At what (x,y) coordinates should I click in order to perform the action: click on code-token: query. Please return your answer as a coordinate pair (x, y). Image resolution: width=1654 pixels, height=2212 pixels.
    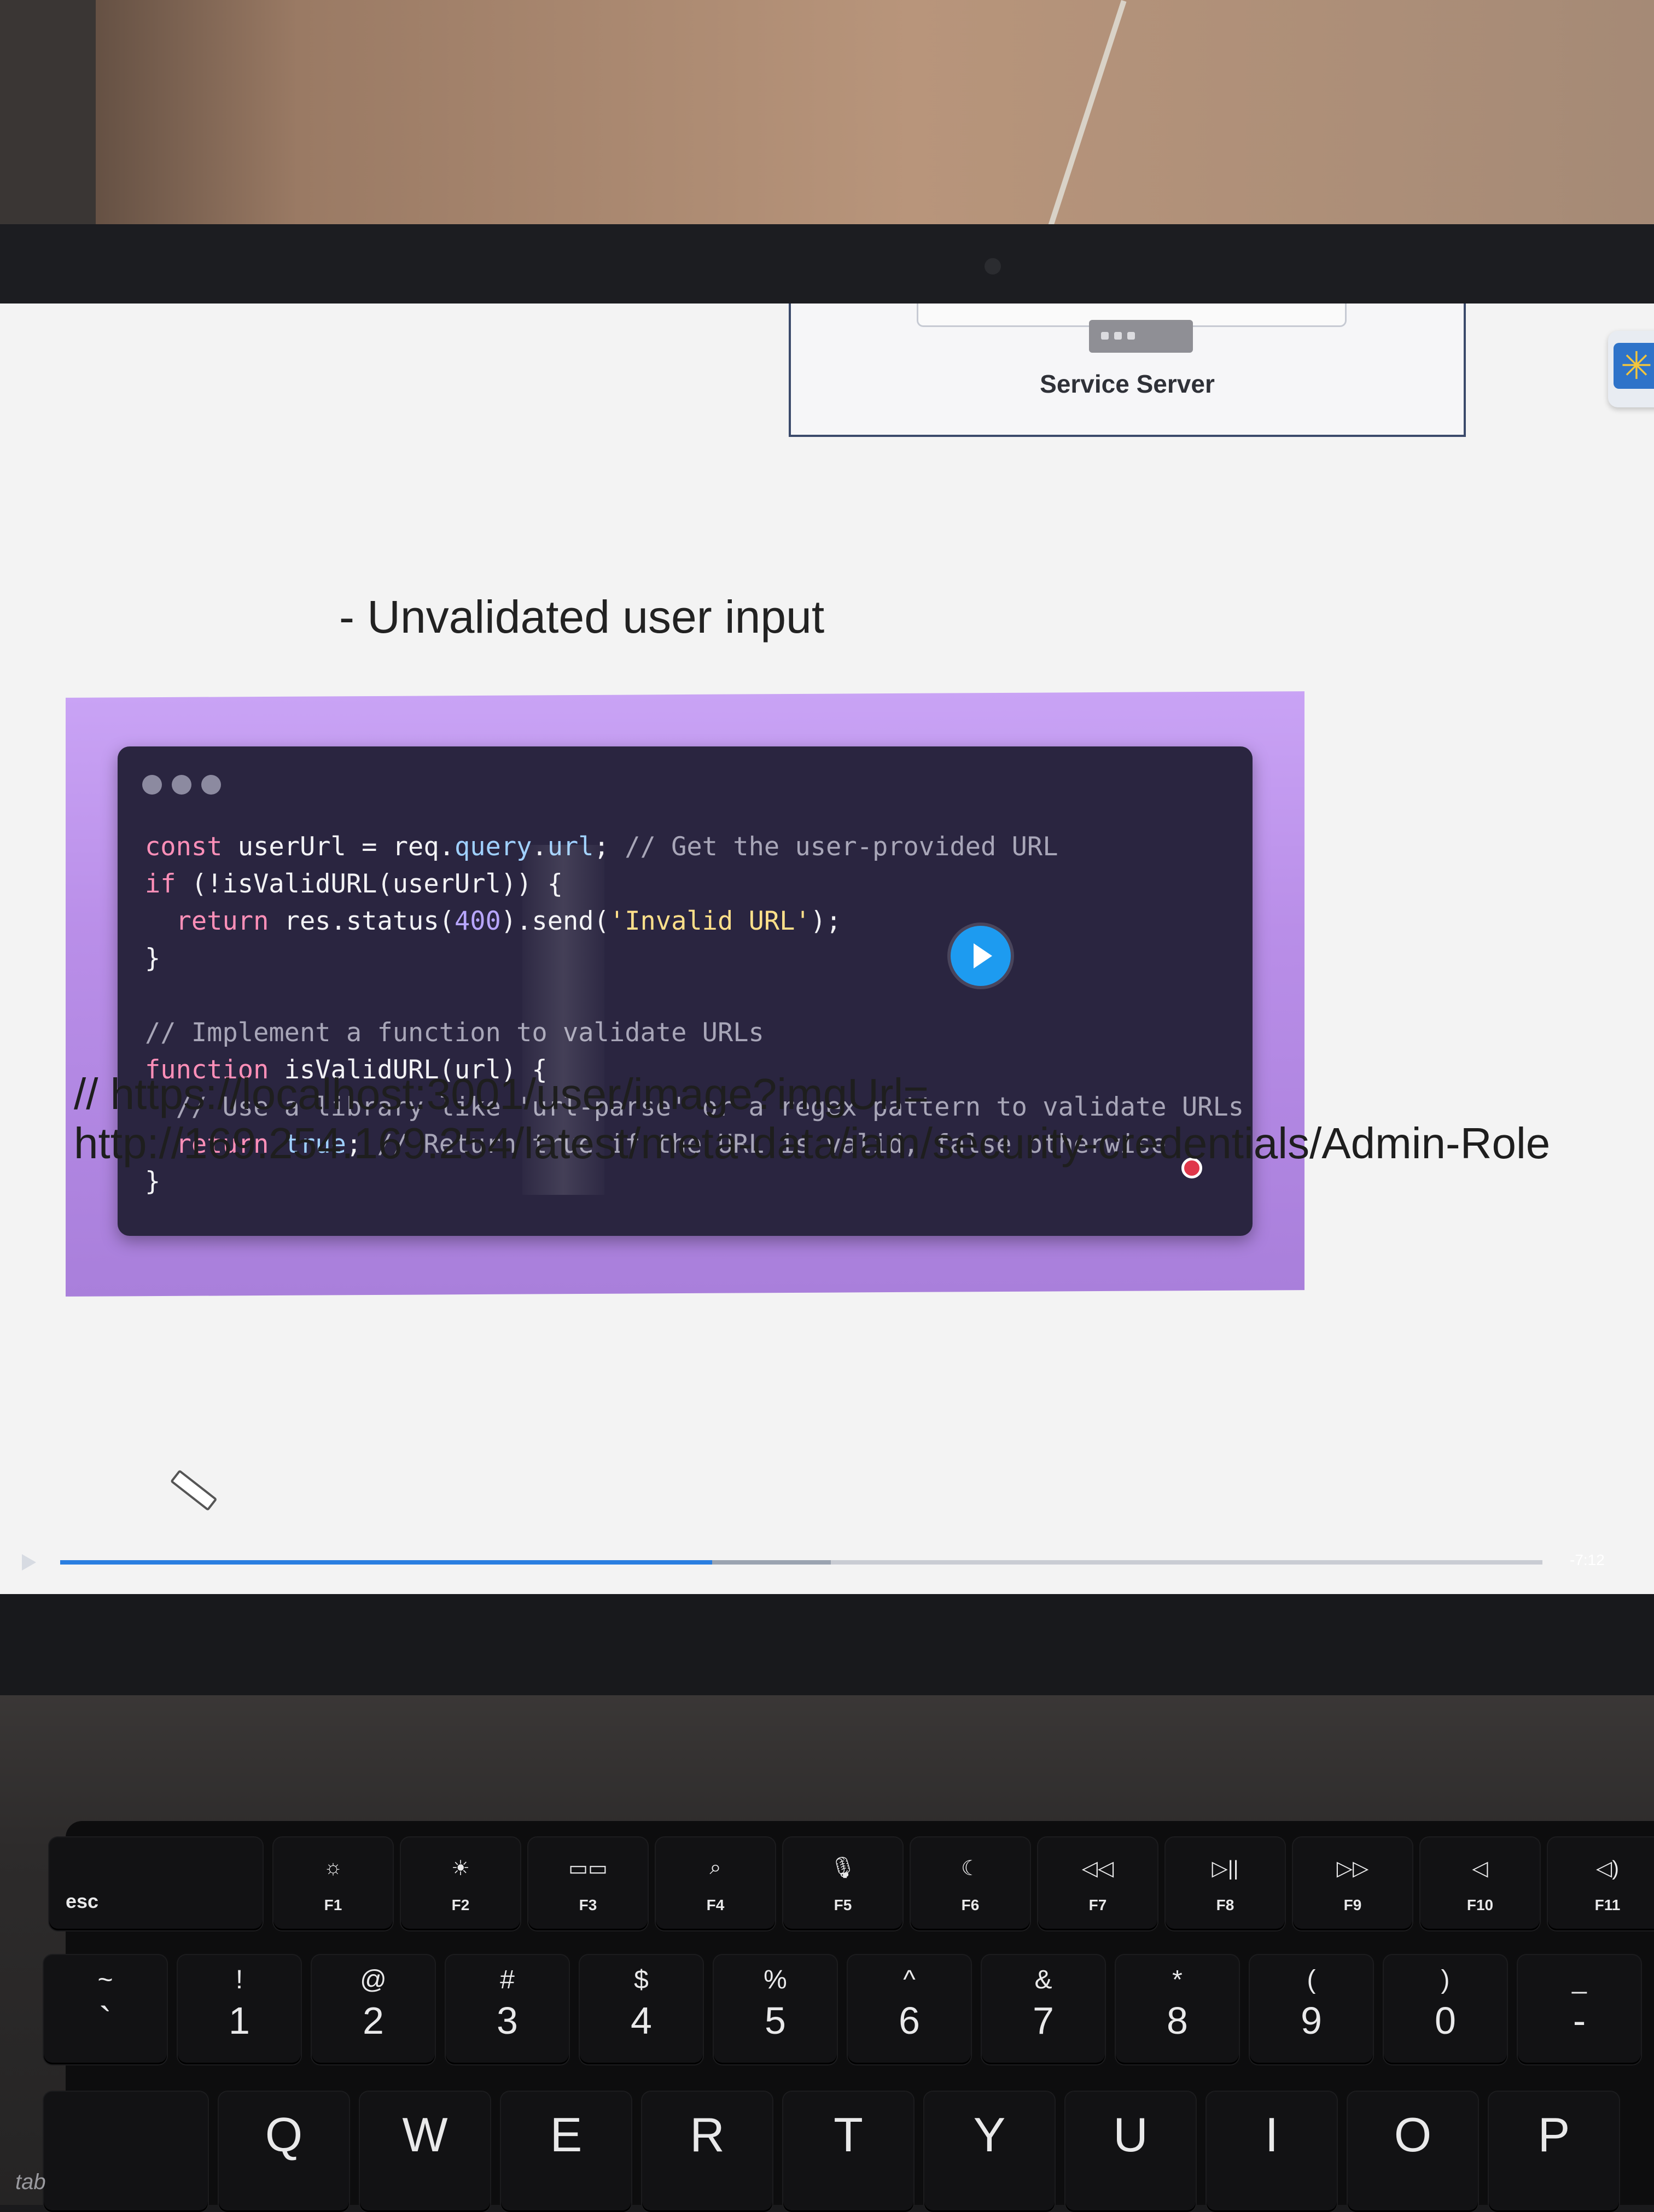
    Looking at the image, I should click on (493, 847).